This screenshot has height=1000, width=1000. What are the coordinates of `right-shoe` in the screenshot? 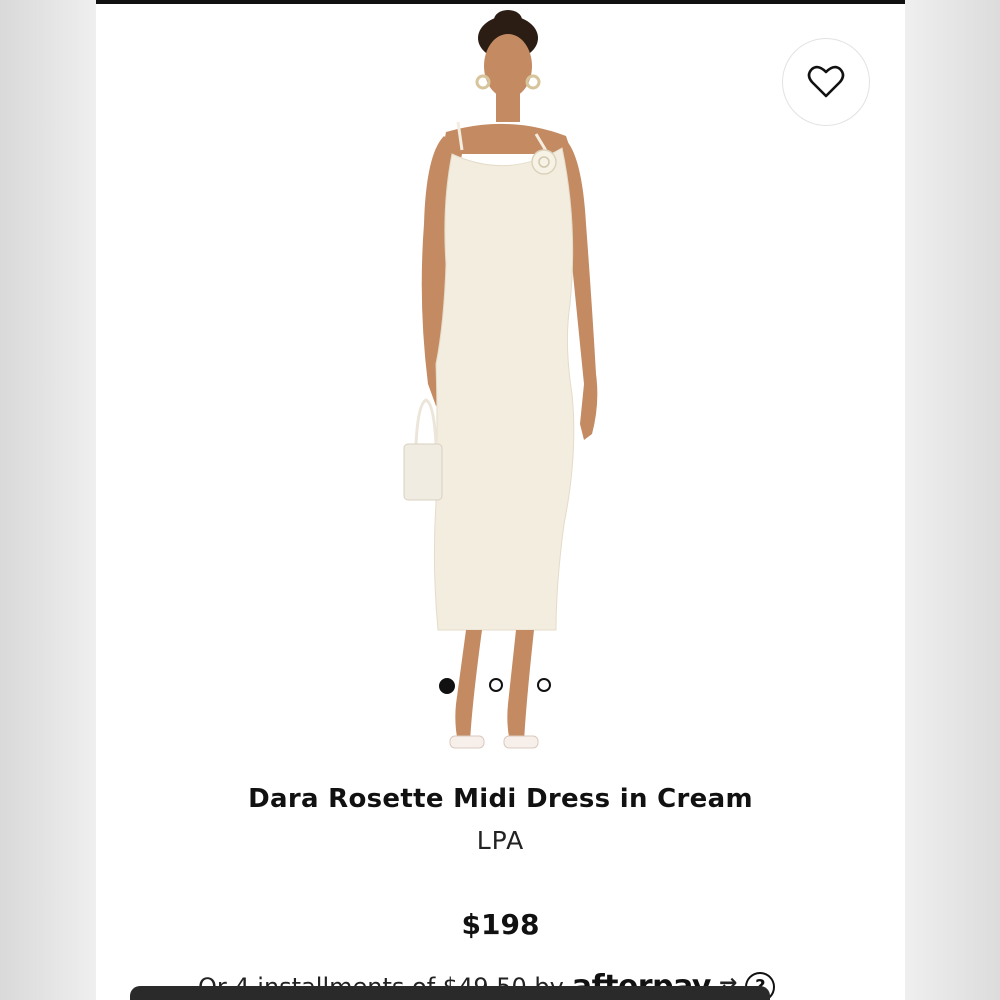 It's located at (521, 742).